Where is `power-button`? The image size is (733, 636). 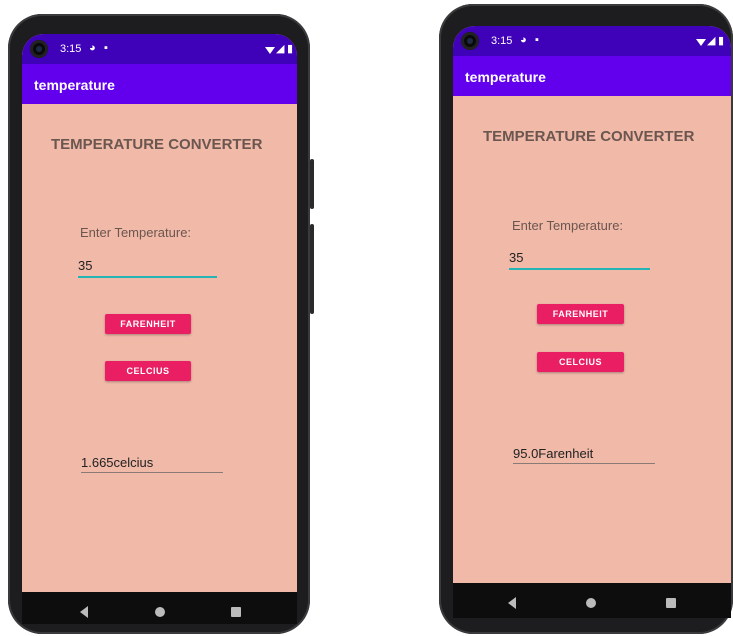 power-button is located at coordinates (312, 184).